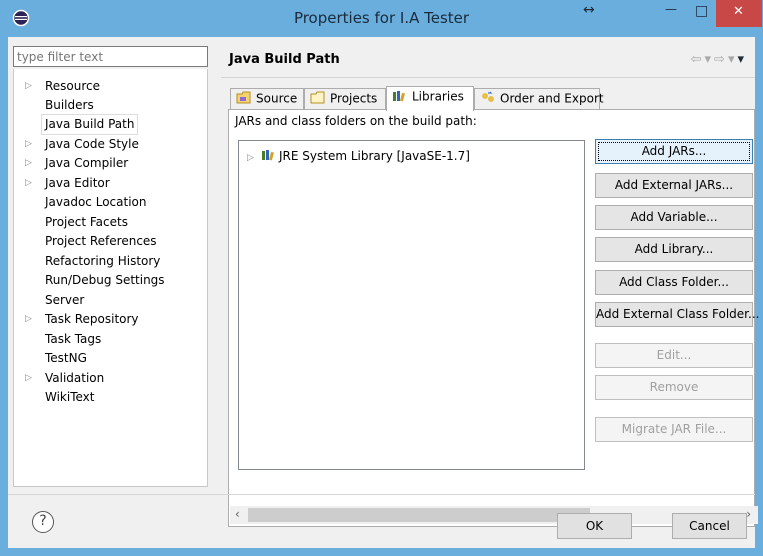  What do you see at coordinates (111, 300) in the screenshot?
I see `tree-item-server: Server` at bounding box center [111, 300].